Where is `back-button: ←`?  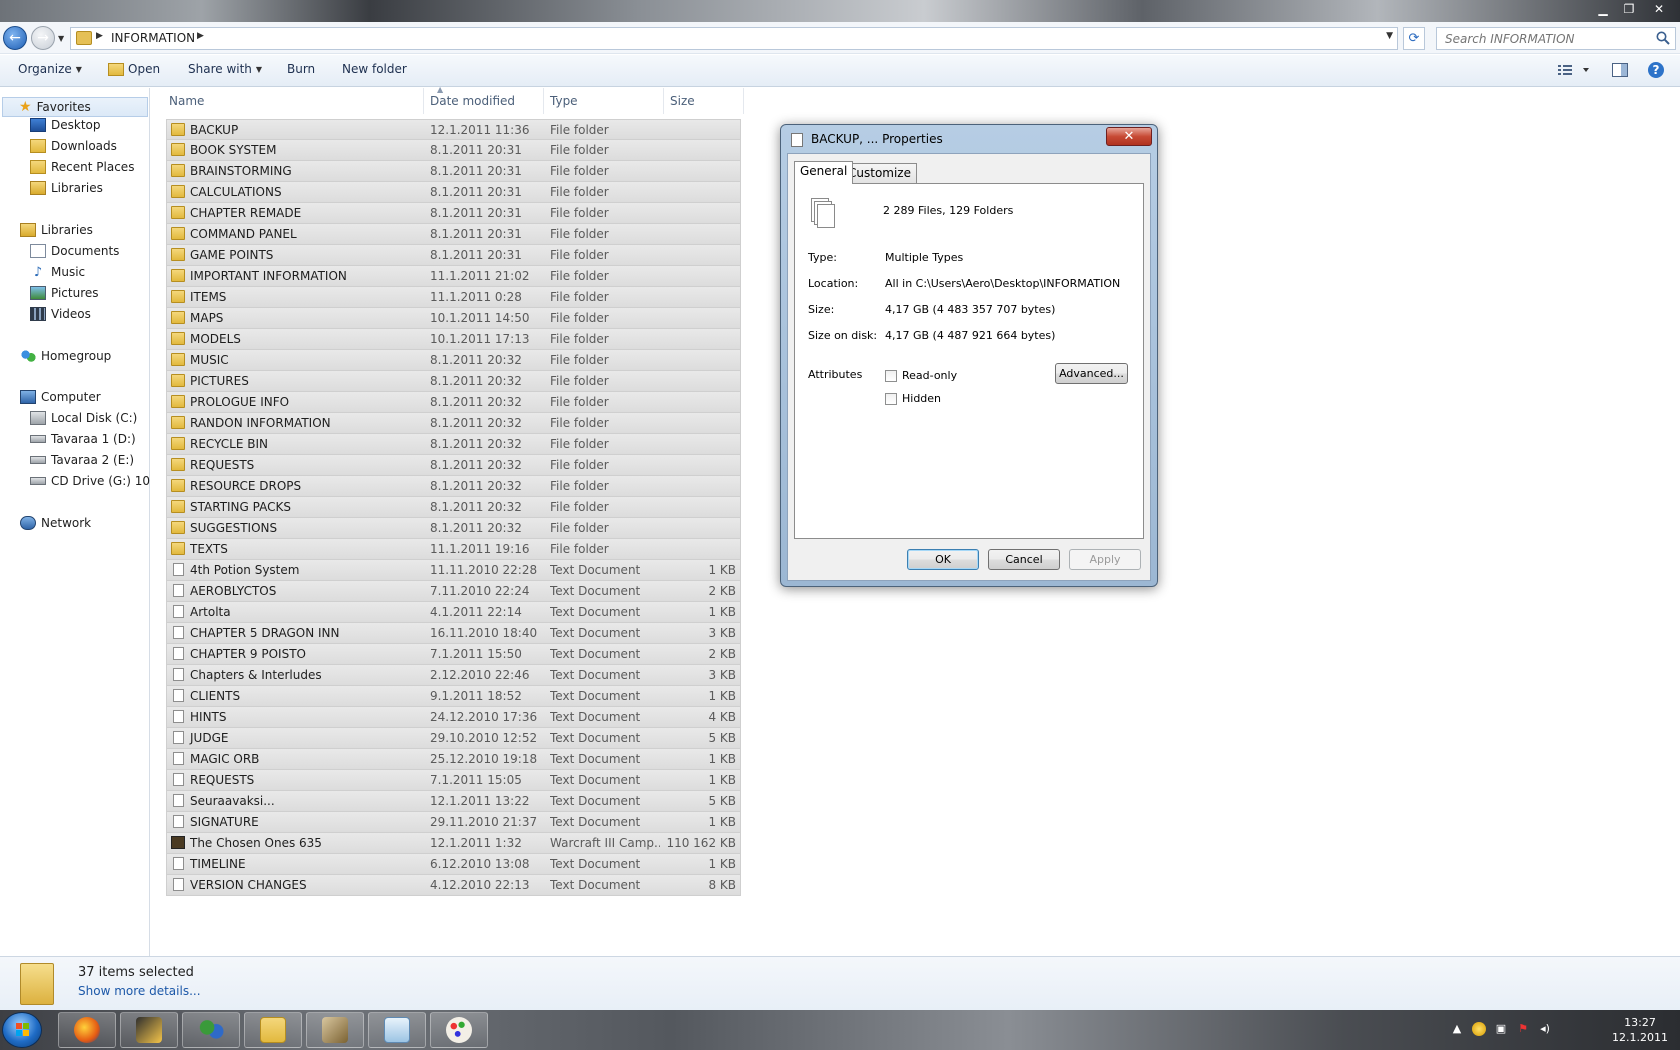 back-button: ← is located at coordinates (15, 38).